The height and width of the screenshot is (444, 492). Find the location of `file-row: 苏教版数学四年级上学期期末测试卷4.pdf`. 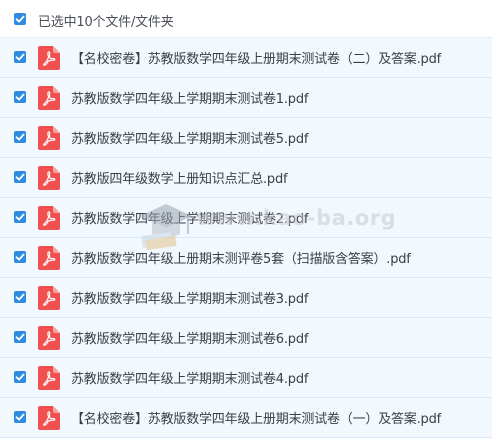

file-row: 苏教版数学四年级上学期期末测试卷4.pdf is located at coordinates (246, 378).